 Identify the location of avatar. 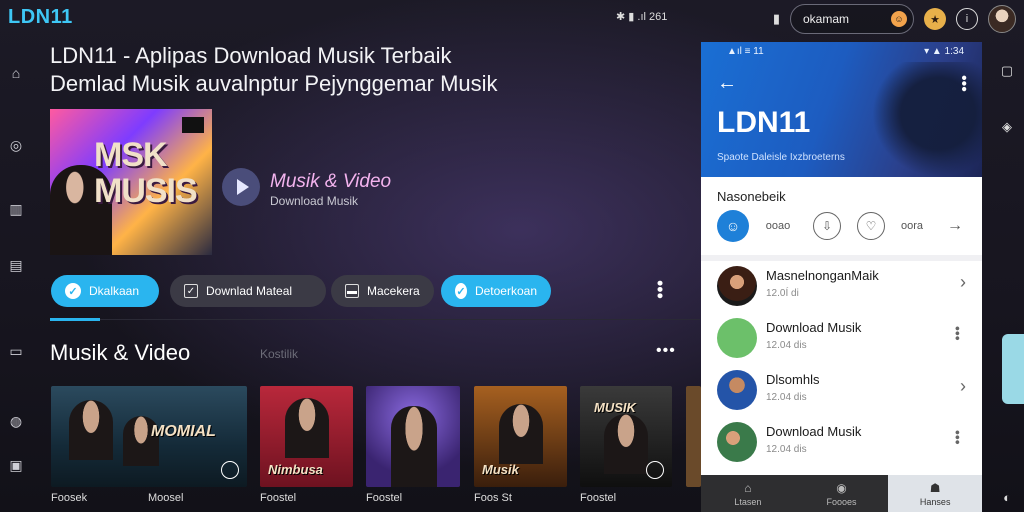
(1002, 19).